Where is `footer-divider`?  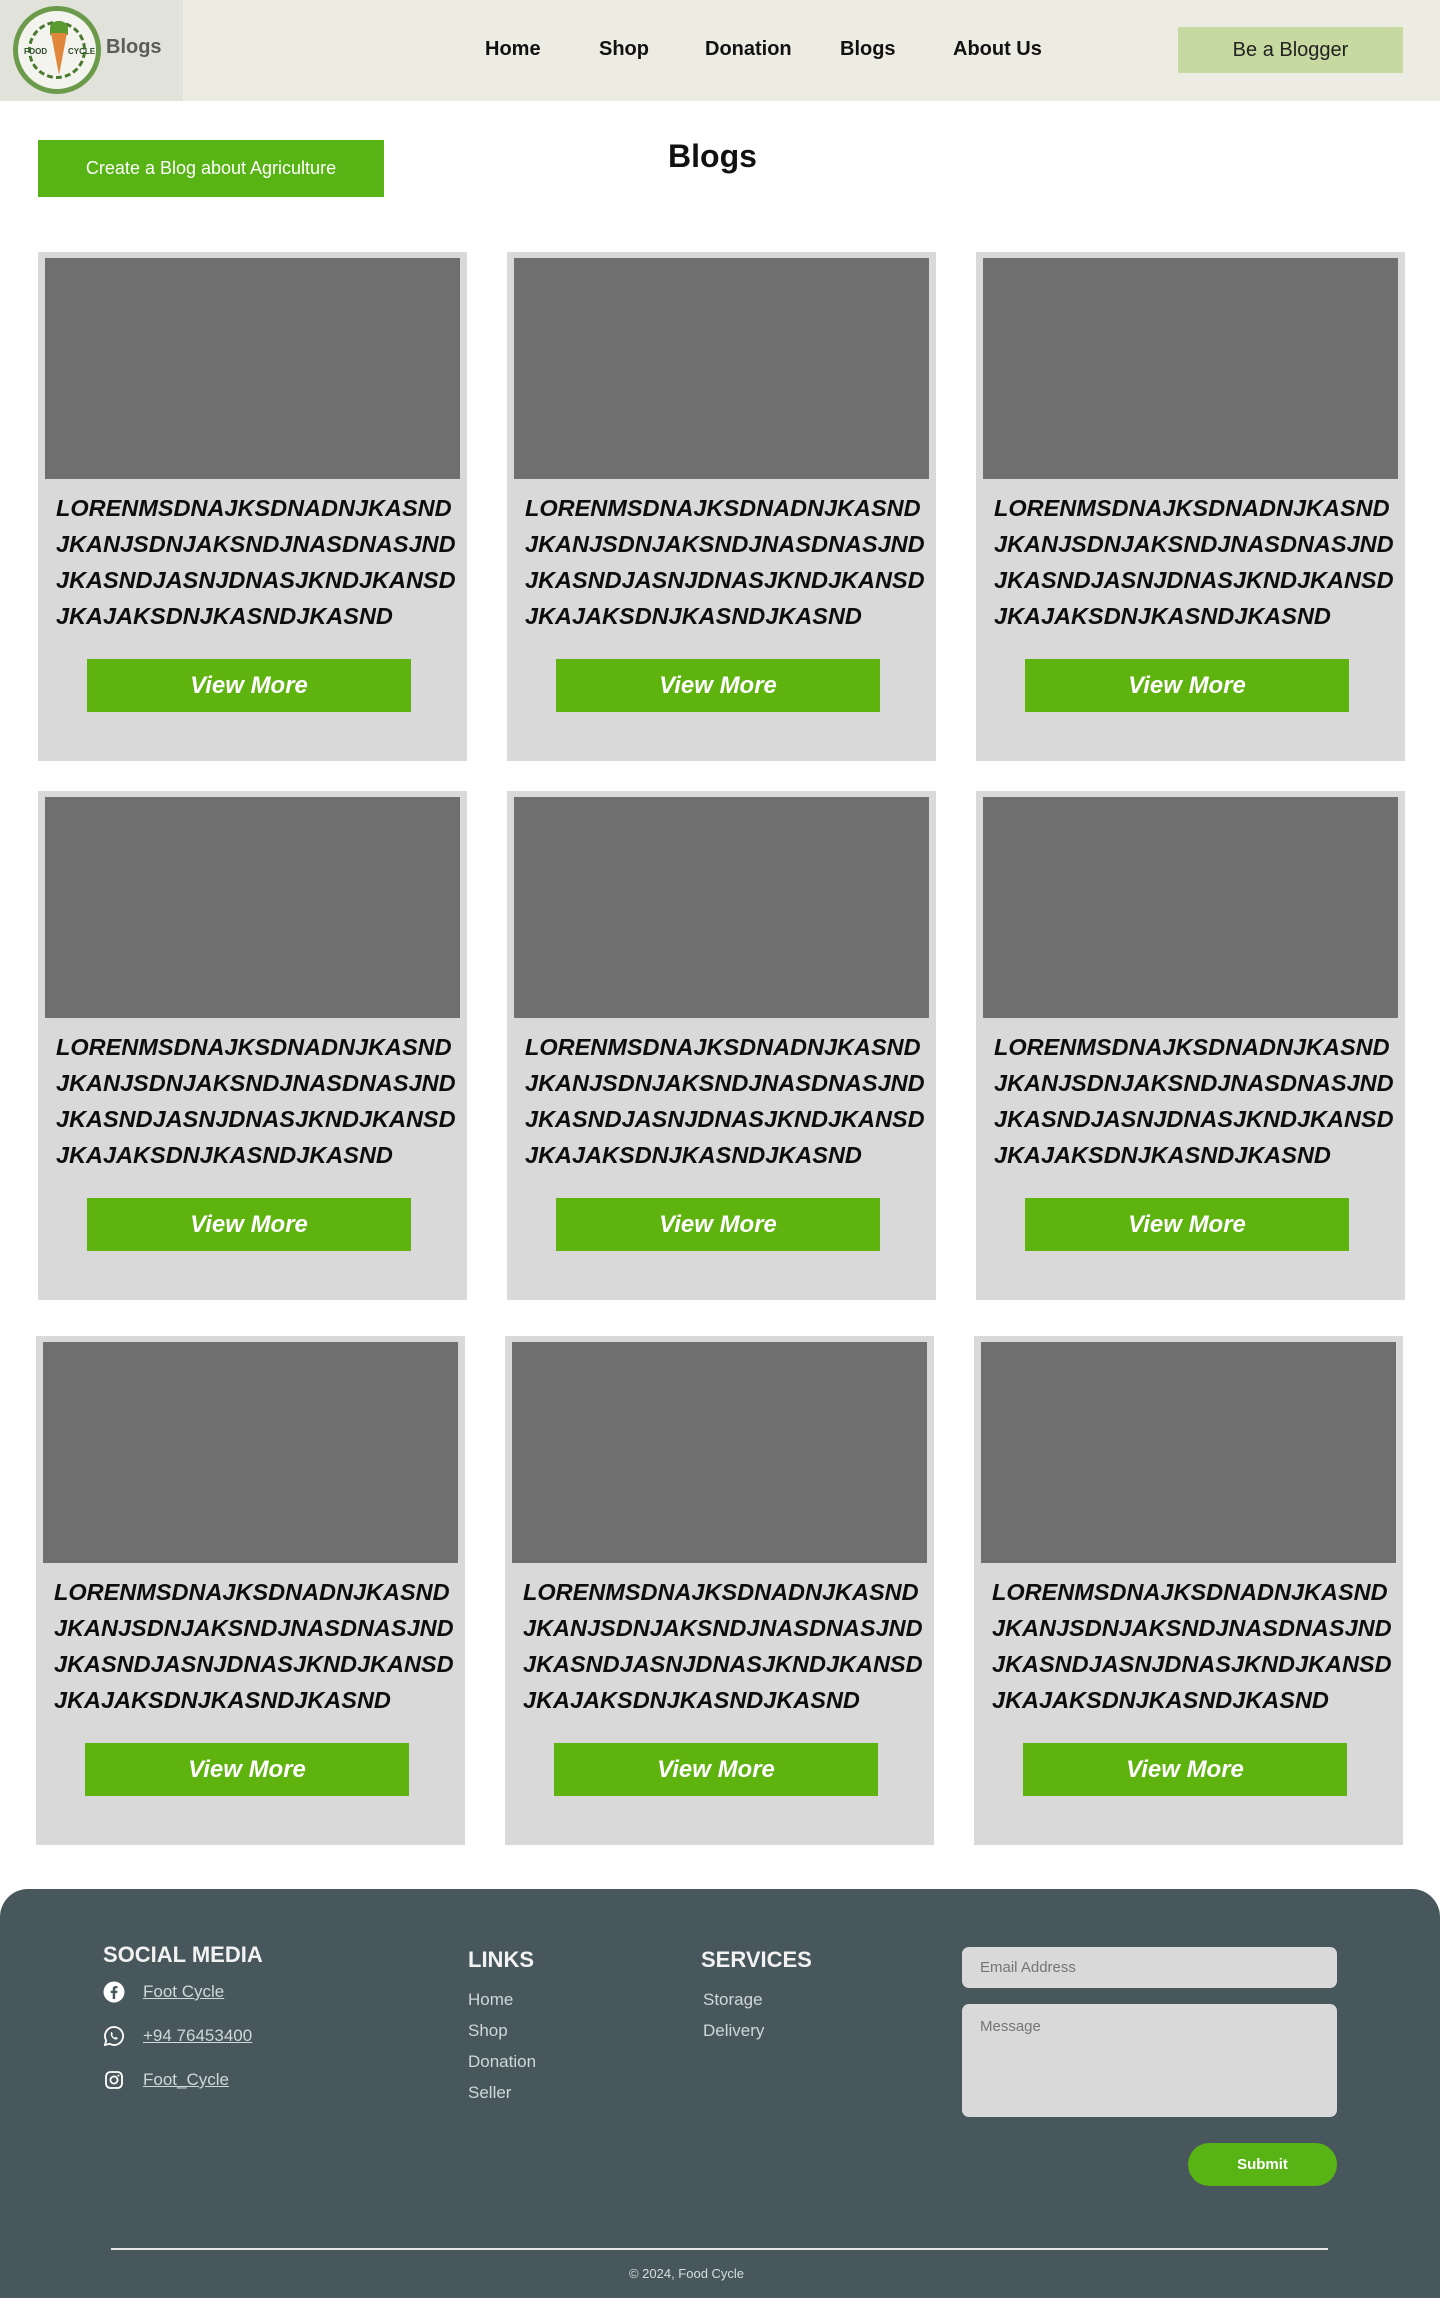 footer-divider is located at coordinates (719, 2249).